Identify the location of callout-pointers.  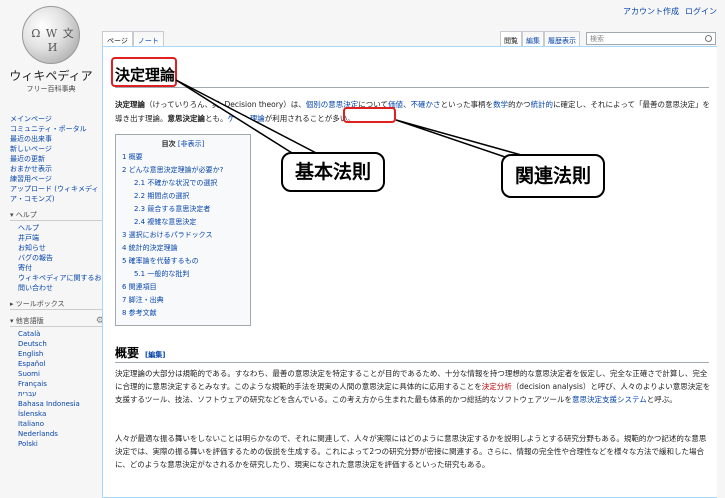
(354, 120).